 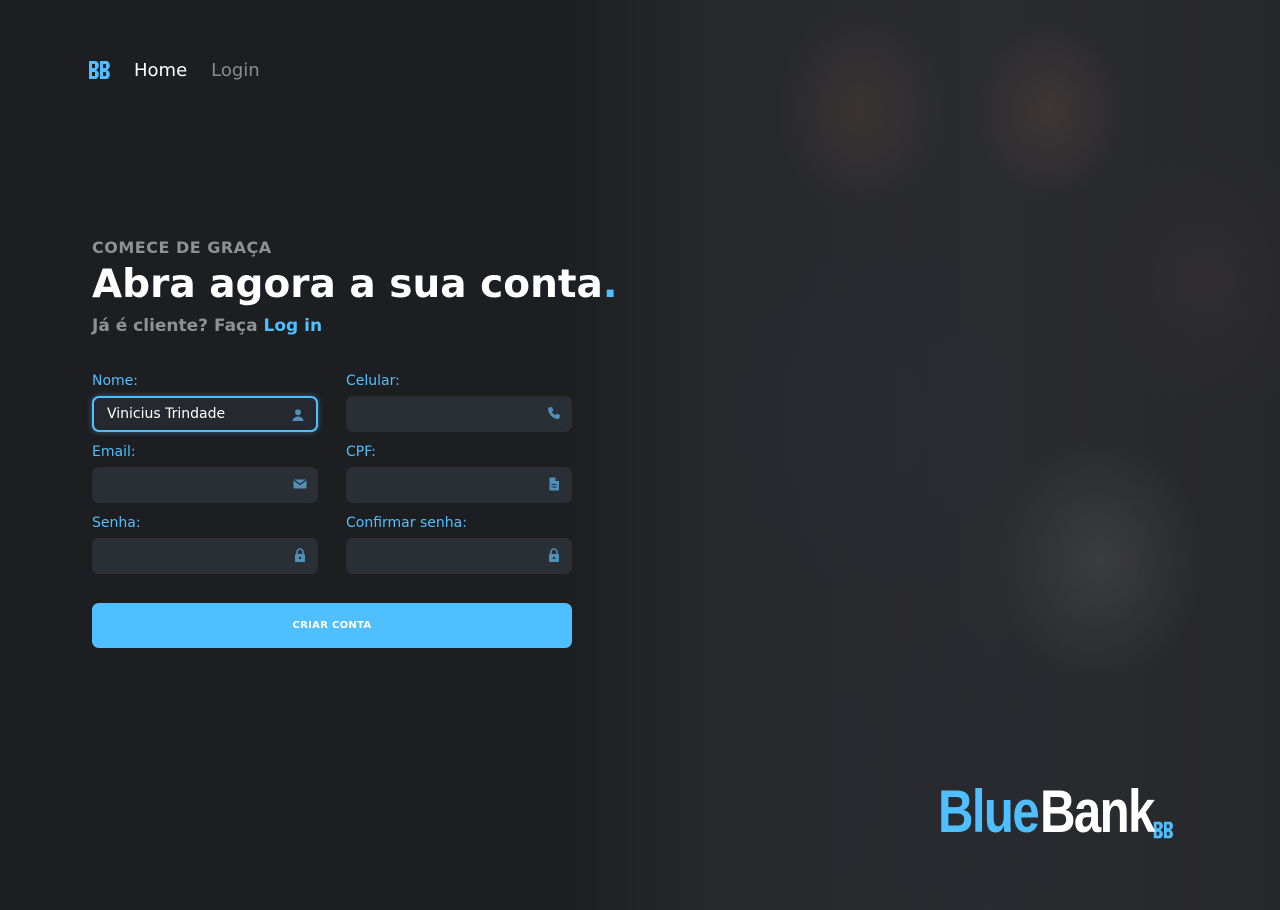 I want to click on page-title-text: Abra agora a sua conta, so click(x=347, y=284).